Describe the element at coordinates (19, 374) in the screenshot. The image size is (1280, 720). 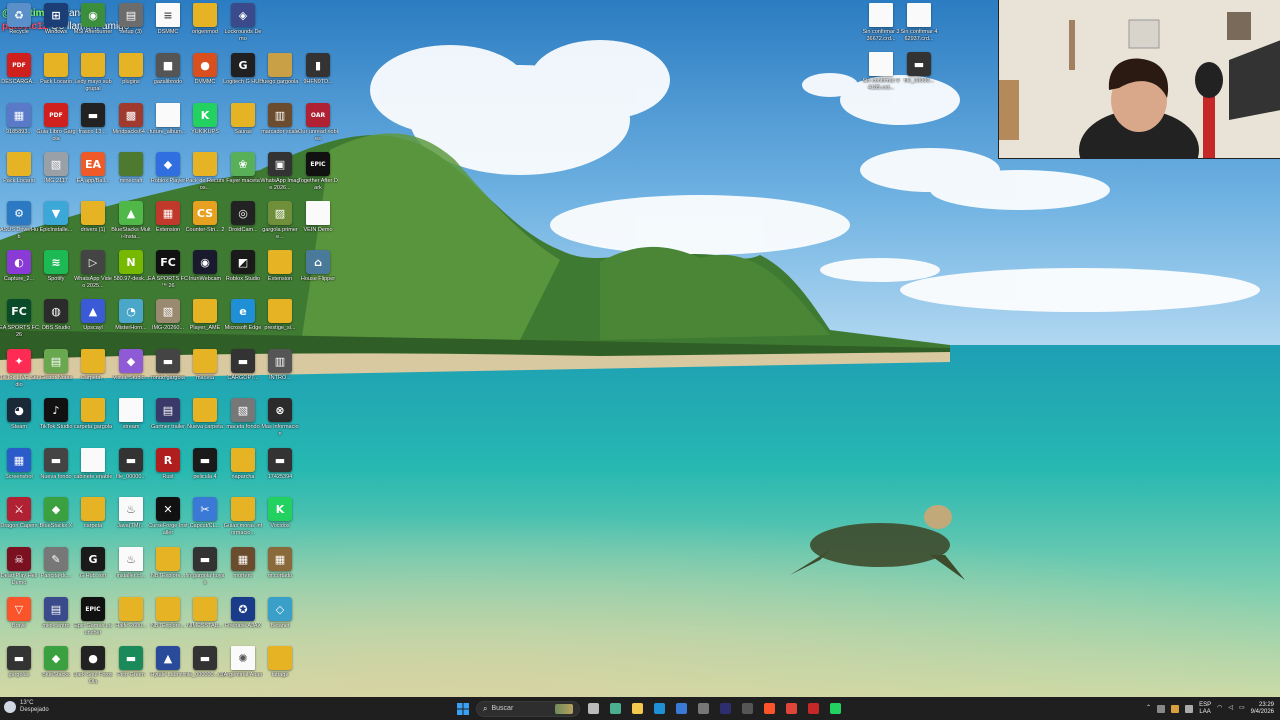
I see `desktop-icon: ✦ TikTok LIVE Studio` at that location.